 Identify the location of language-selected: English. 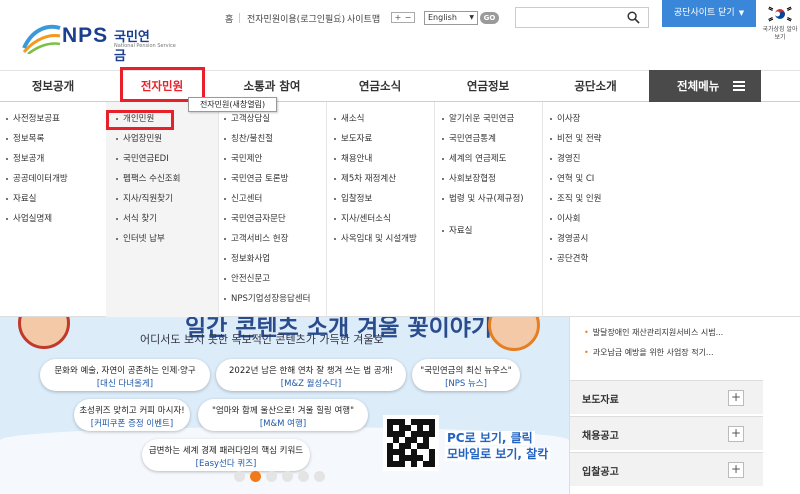
(442, 17).